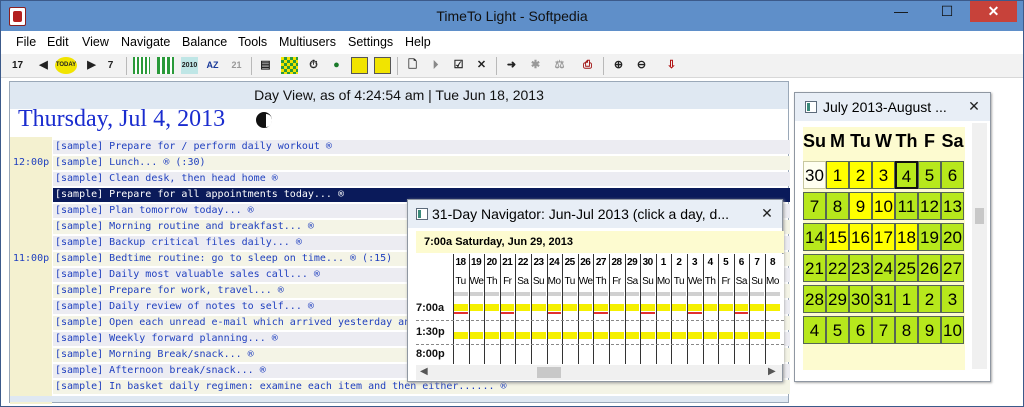 The height and width of the screenshot is (407, 1024). I want to click on new-doc-icon: 🗋, so click(412, 65).